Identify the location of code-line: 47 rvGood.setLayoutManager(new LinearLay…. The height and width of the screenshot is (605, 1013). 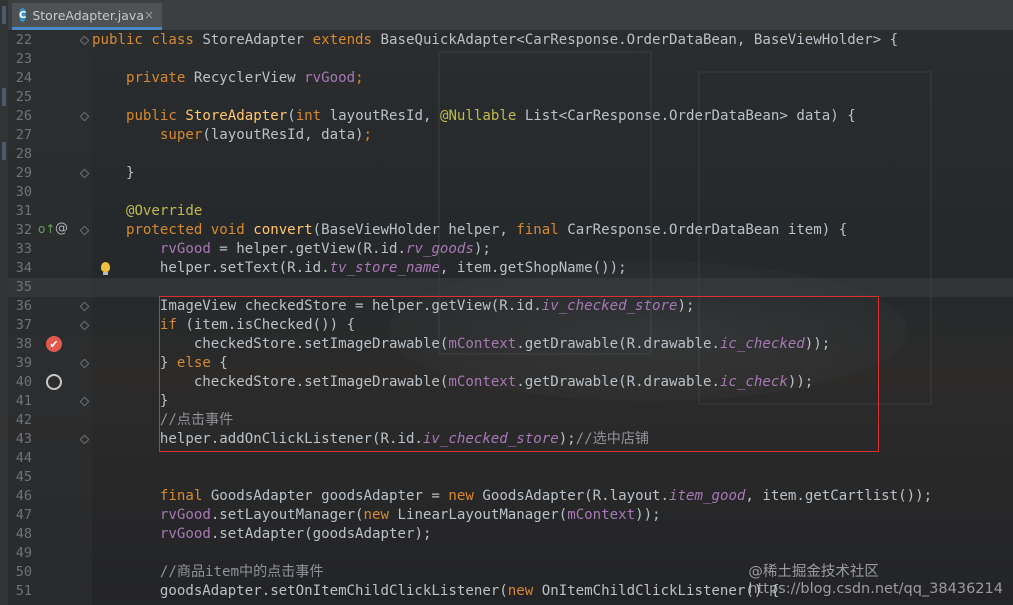
(510, 515).